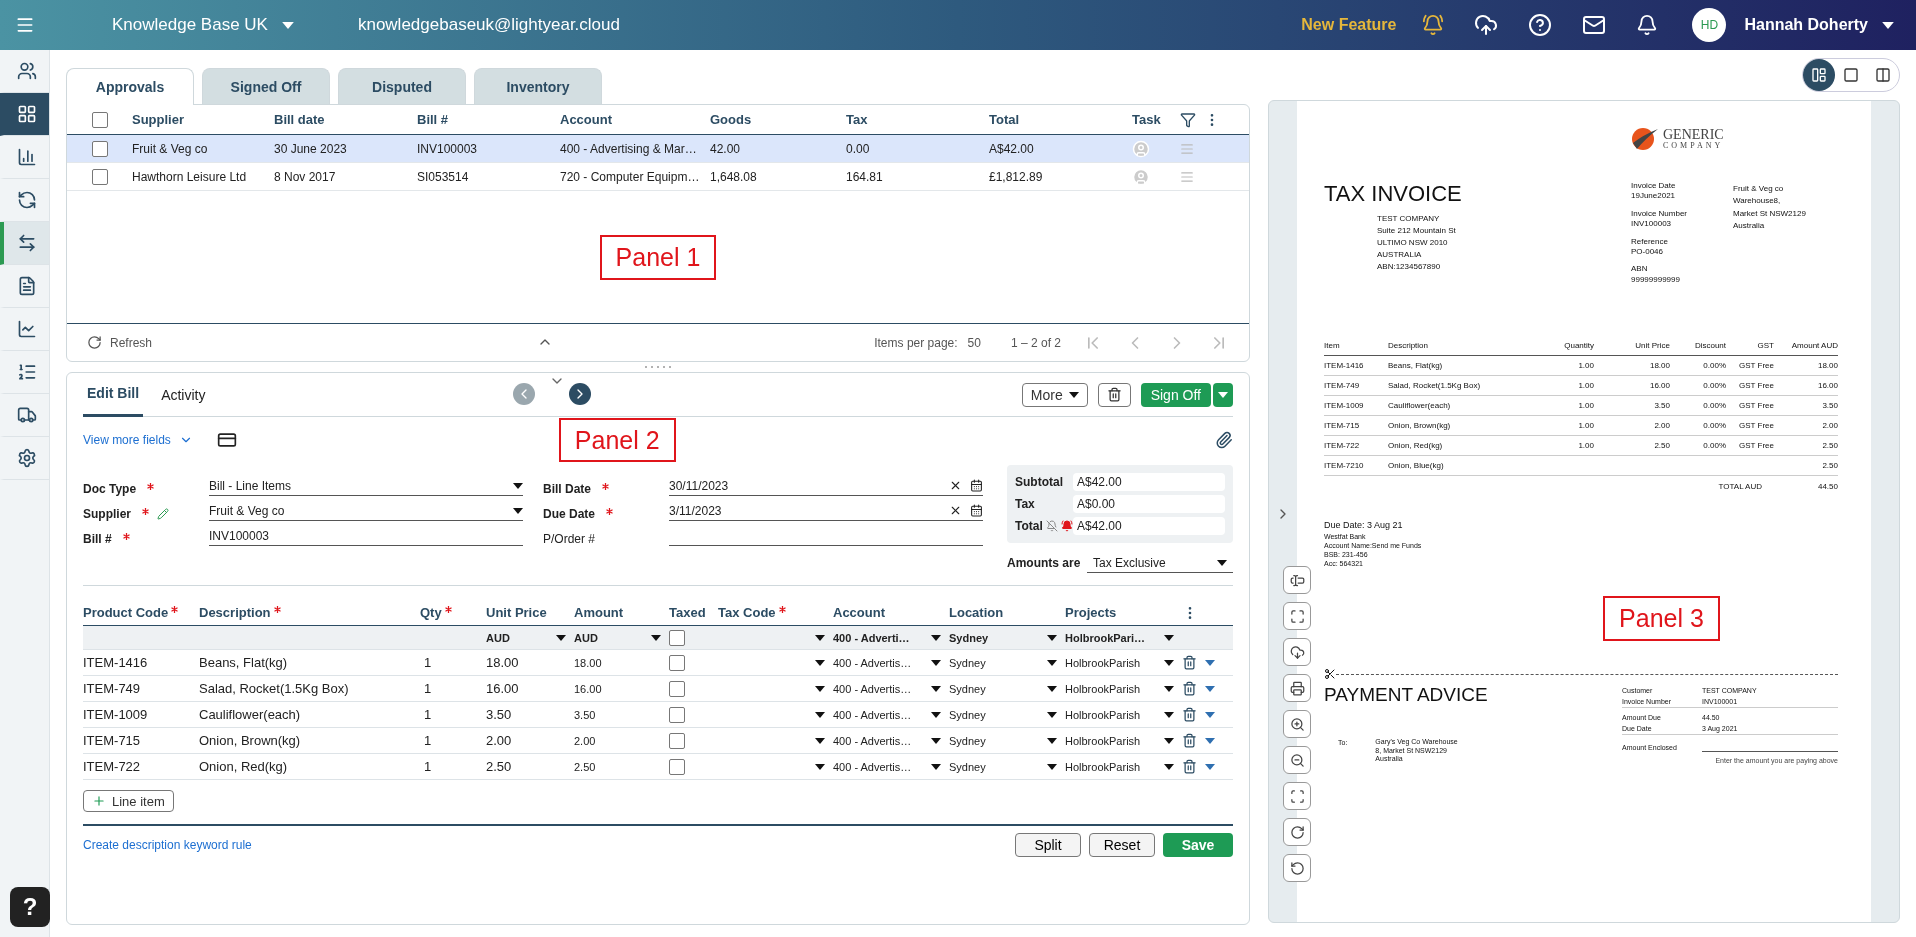  I want to click on tab: Disputed, so click(402, 86).